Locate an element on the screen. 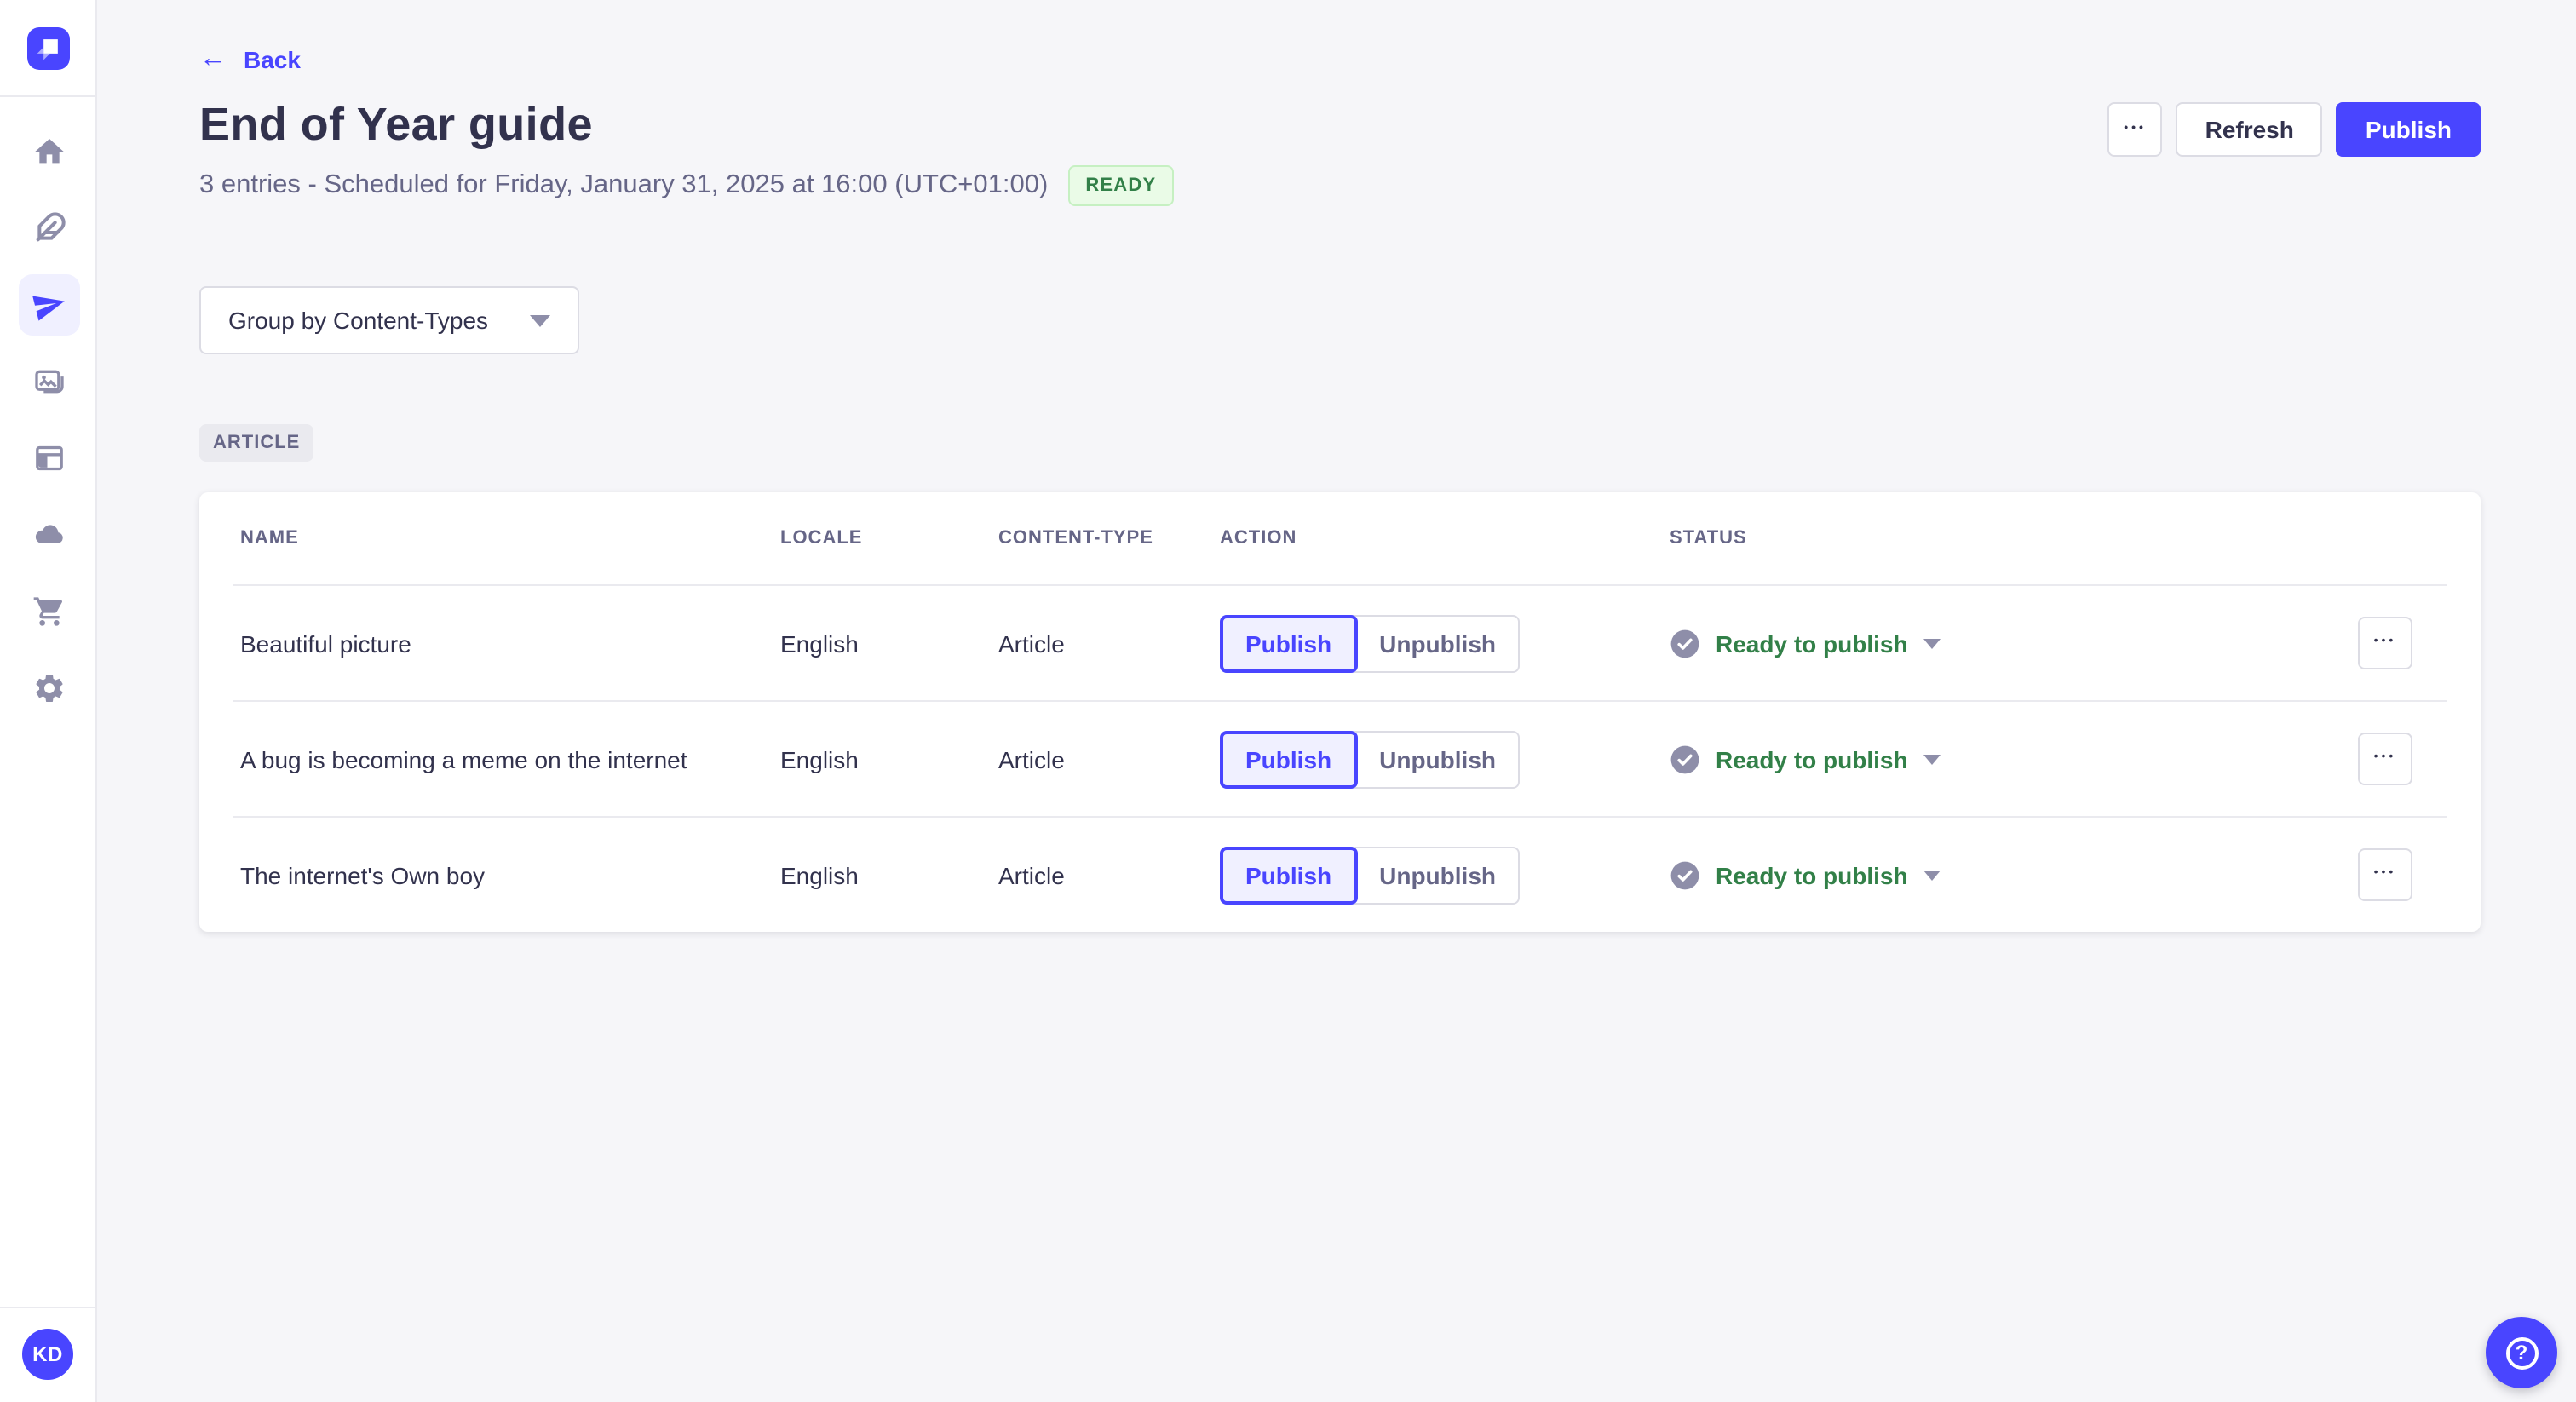 The width and height of the screenshot is (2576, 1402). cell-name: Beautiful picture is located at coordinates (325, 643).